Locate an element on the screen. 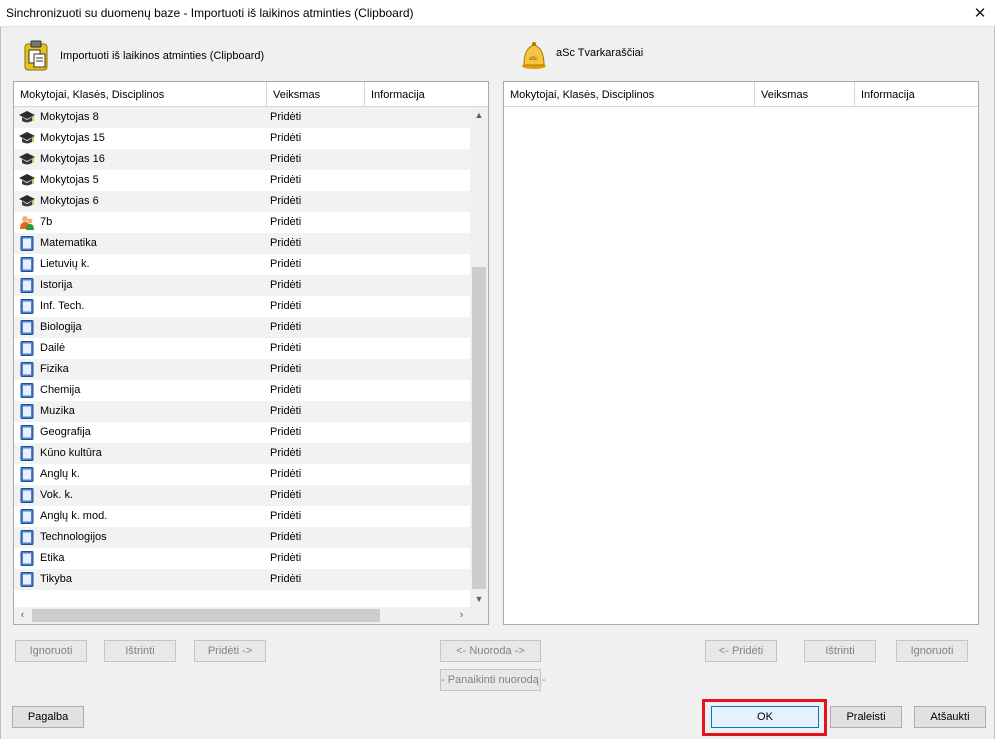 This screenshot has height=739, width=995. row-name: Anglų k. mod. is located at coordinates (74, 516).